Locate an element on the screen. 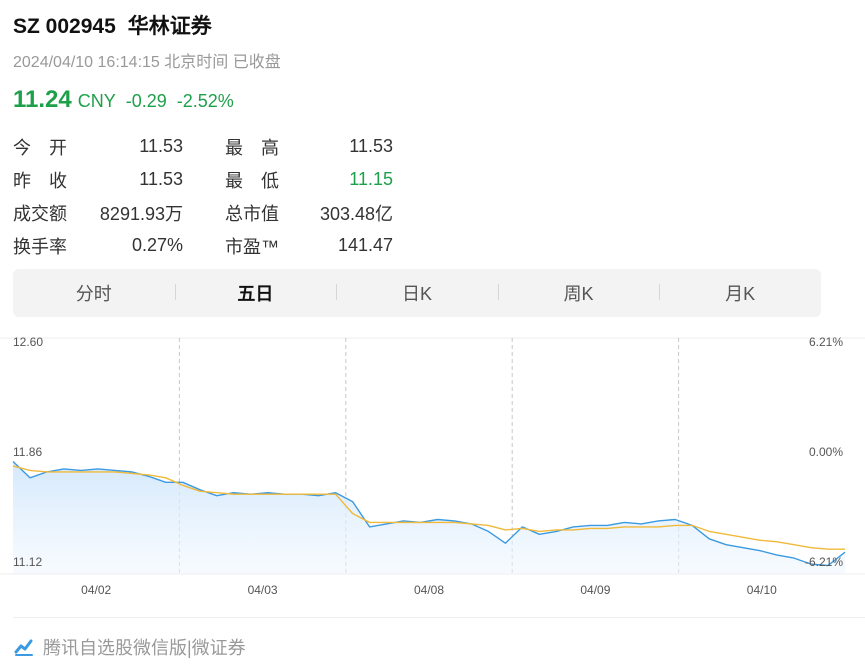  y-right-tick: 6.21% is located at coordinates (826, 342).